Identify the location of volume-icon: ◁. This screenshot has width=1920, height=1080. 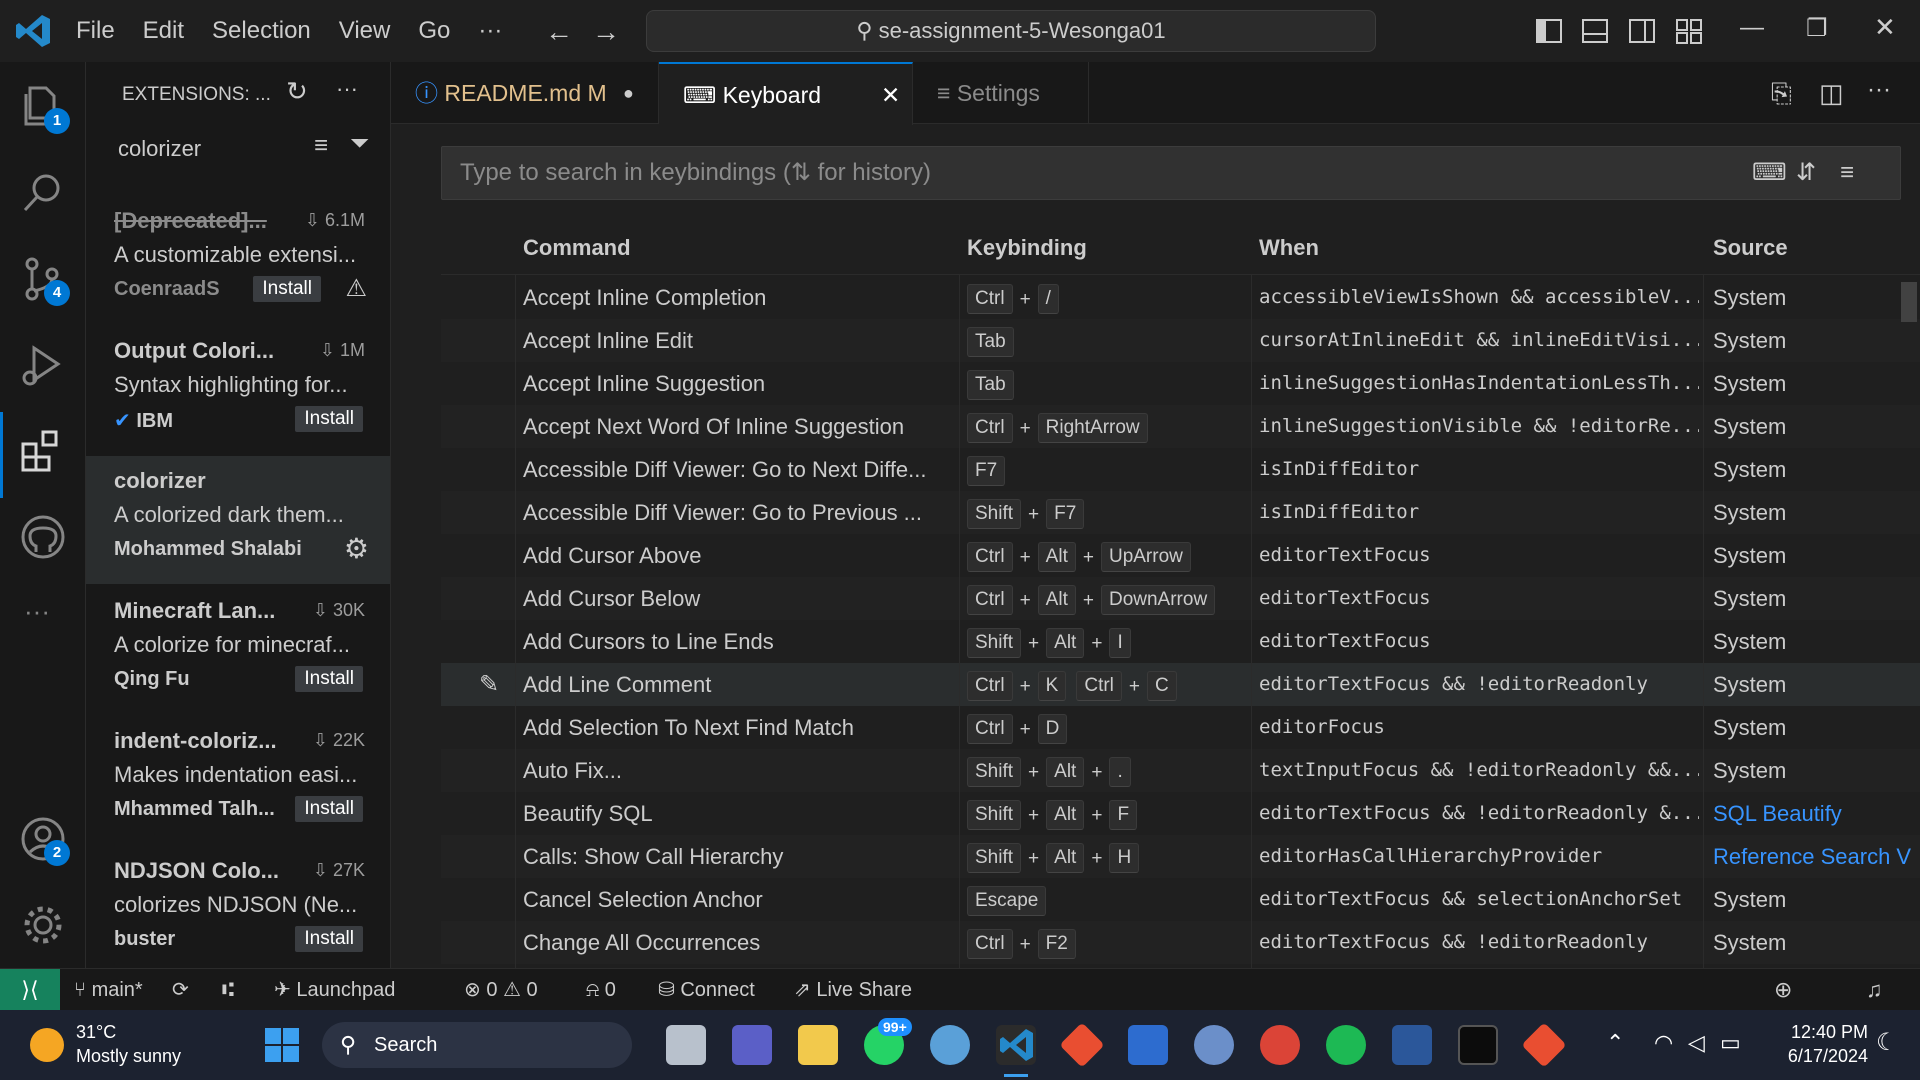
(1696, 1043).